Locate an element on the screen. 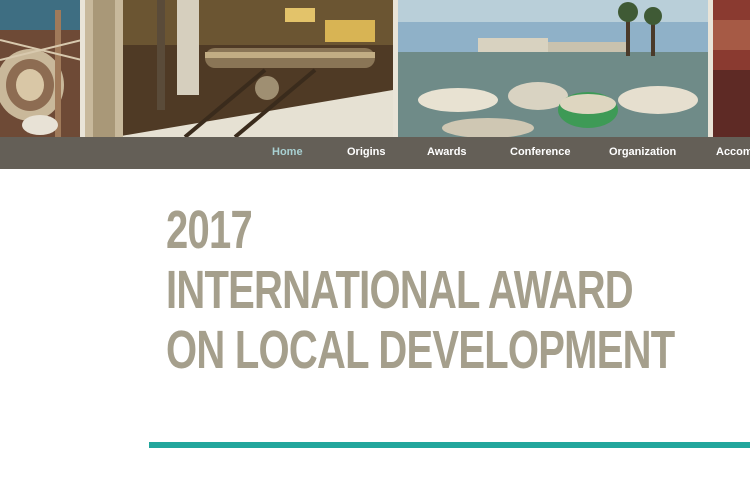 The height and width of the screenshot is (500, 750). banner-photo-harbour is located at coordinates (553, 68).